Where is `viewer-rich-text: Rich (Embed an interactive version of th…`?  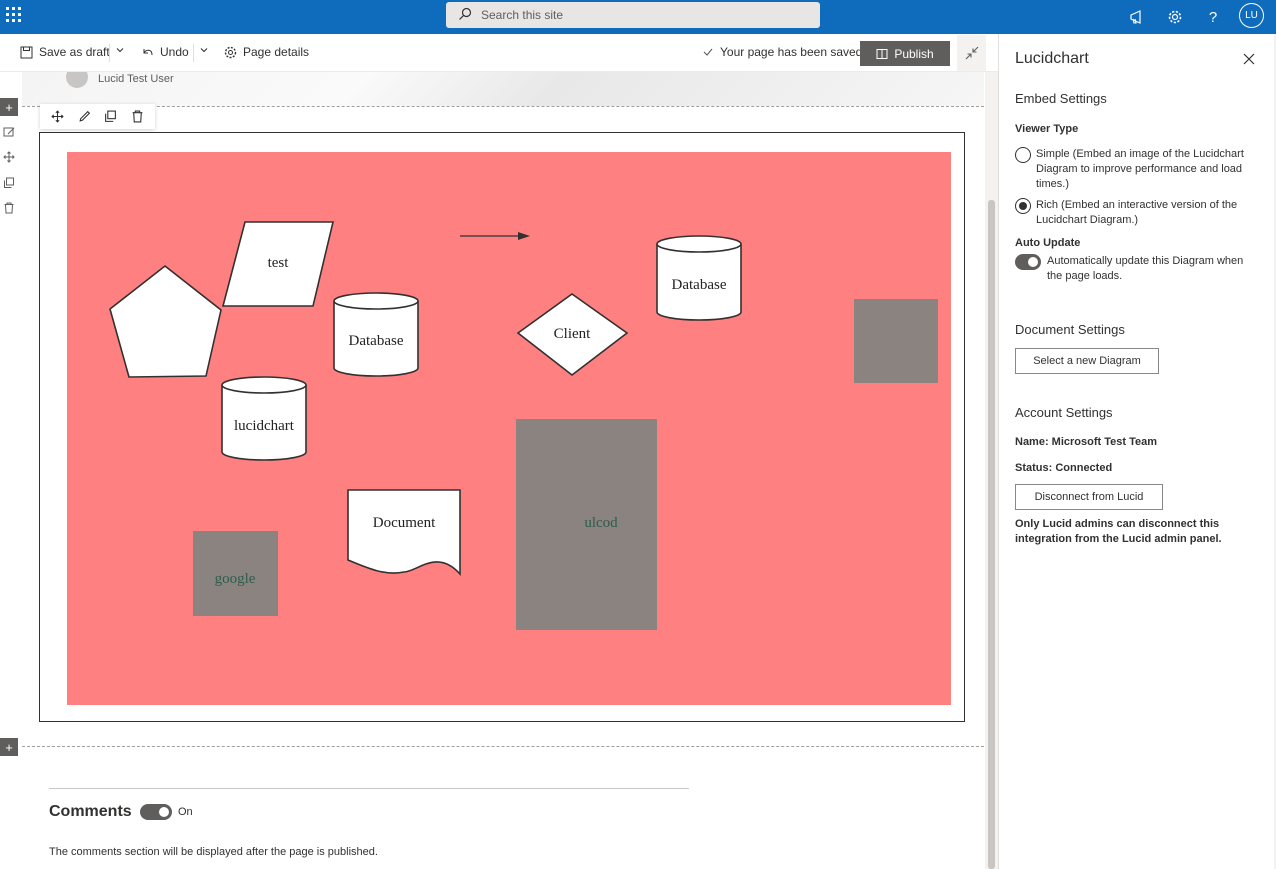 viewer-rich-text: Rich (Embed an interactive version of th… is located at coordinates (1137, 212).